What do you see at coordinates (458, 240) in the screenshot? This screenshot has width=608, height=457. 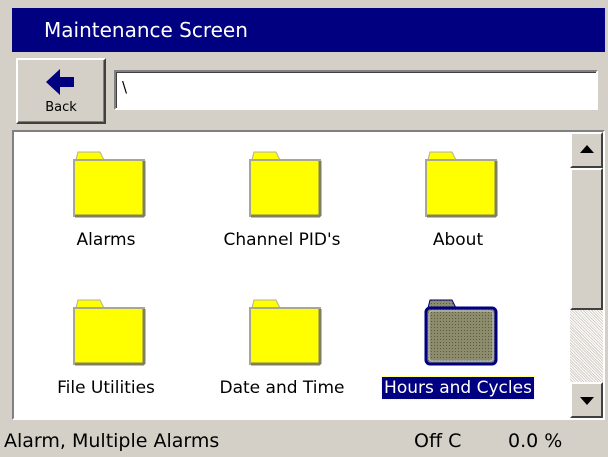 I see `folder-label: About` at bounding box center [458, 240].